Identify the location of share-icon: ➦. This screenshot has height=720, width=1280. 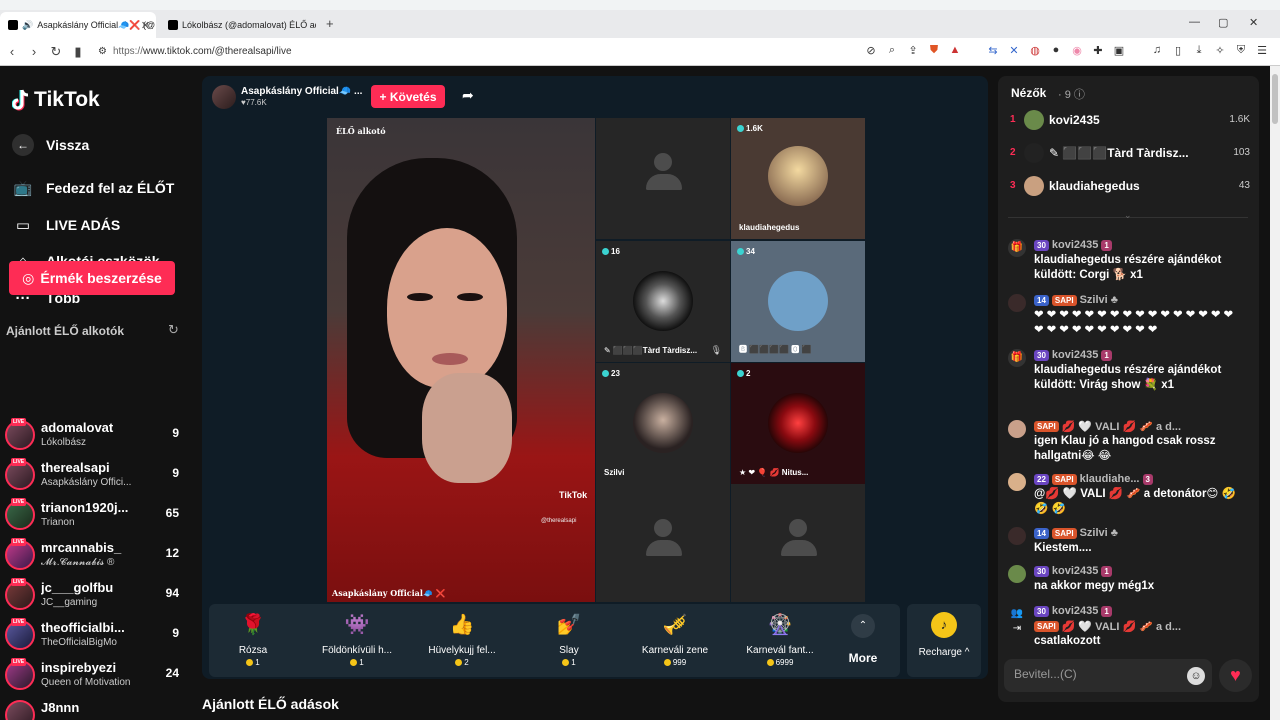
(468, 95).